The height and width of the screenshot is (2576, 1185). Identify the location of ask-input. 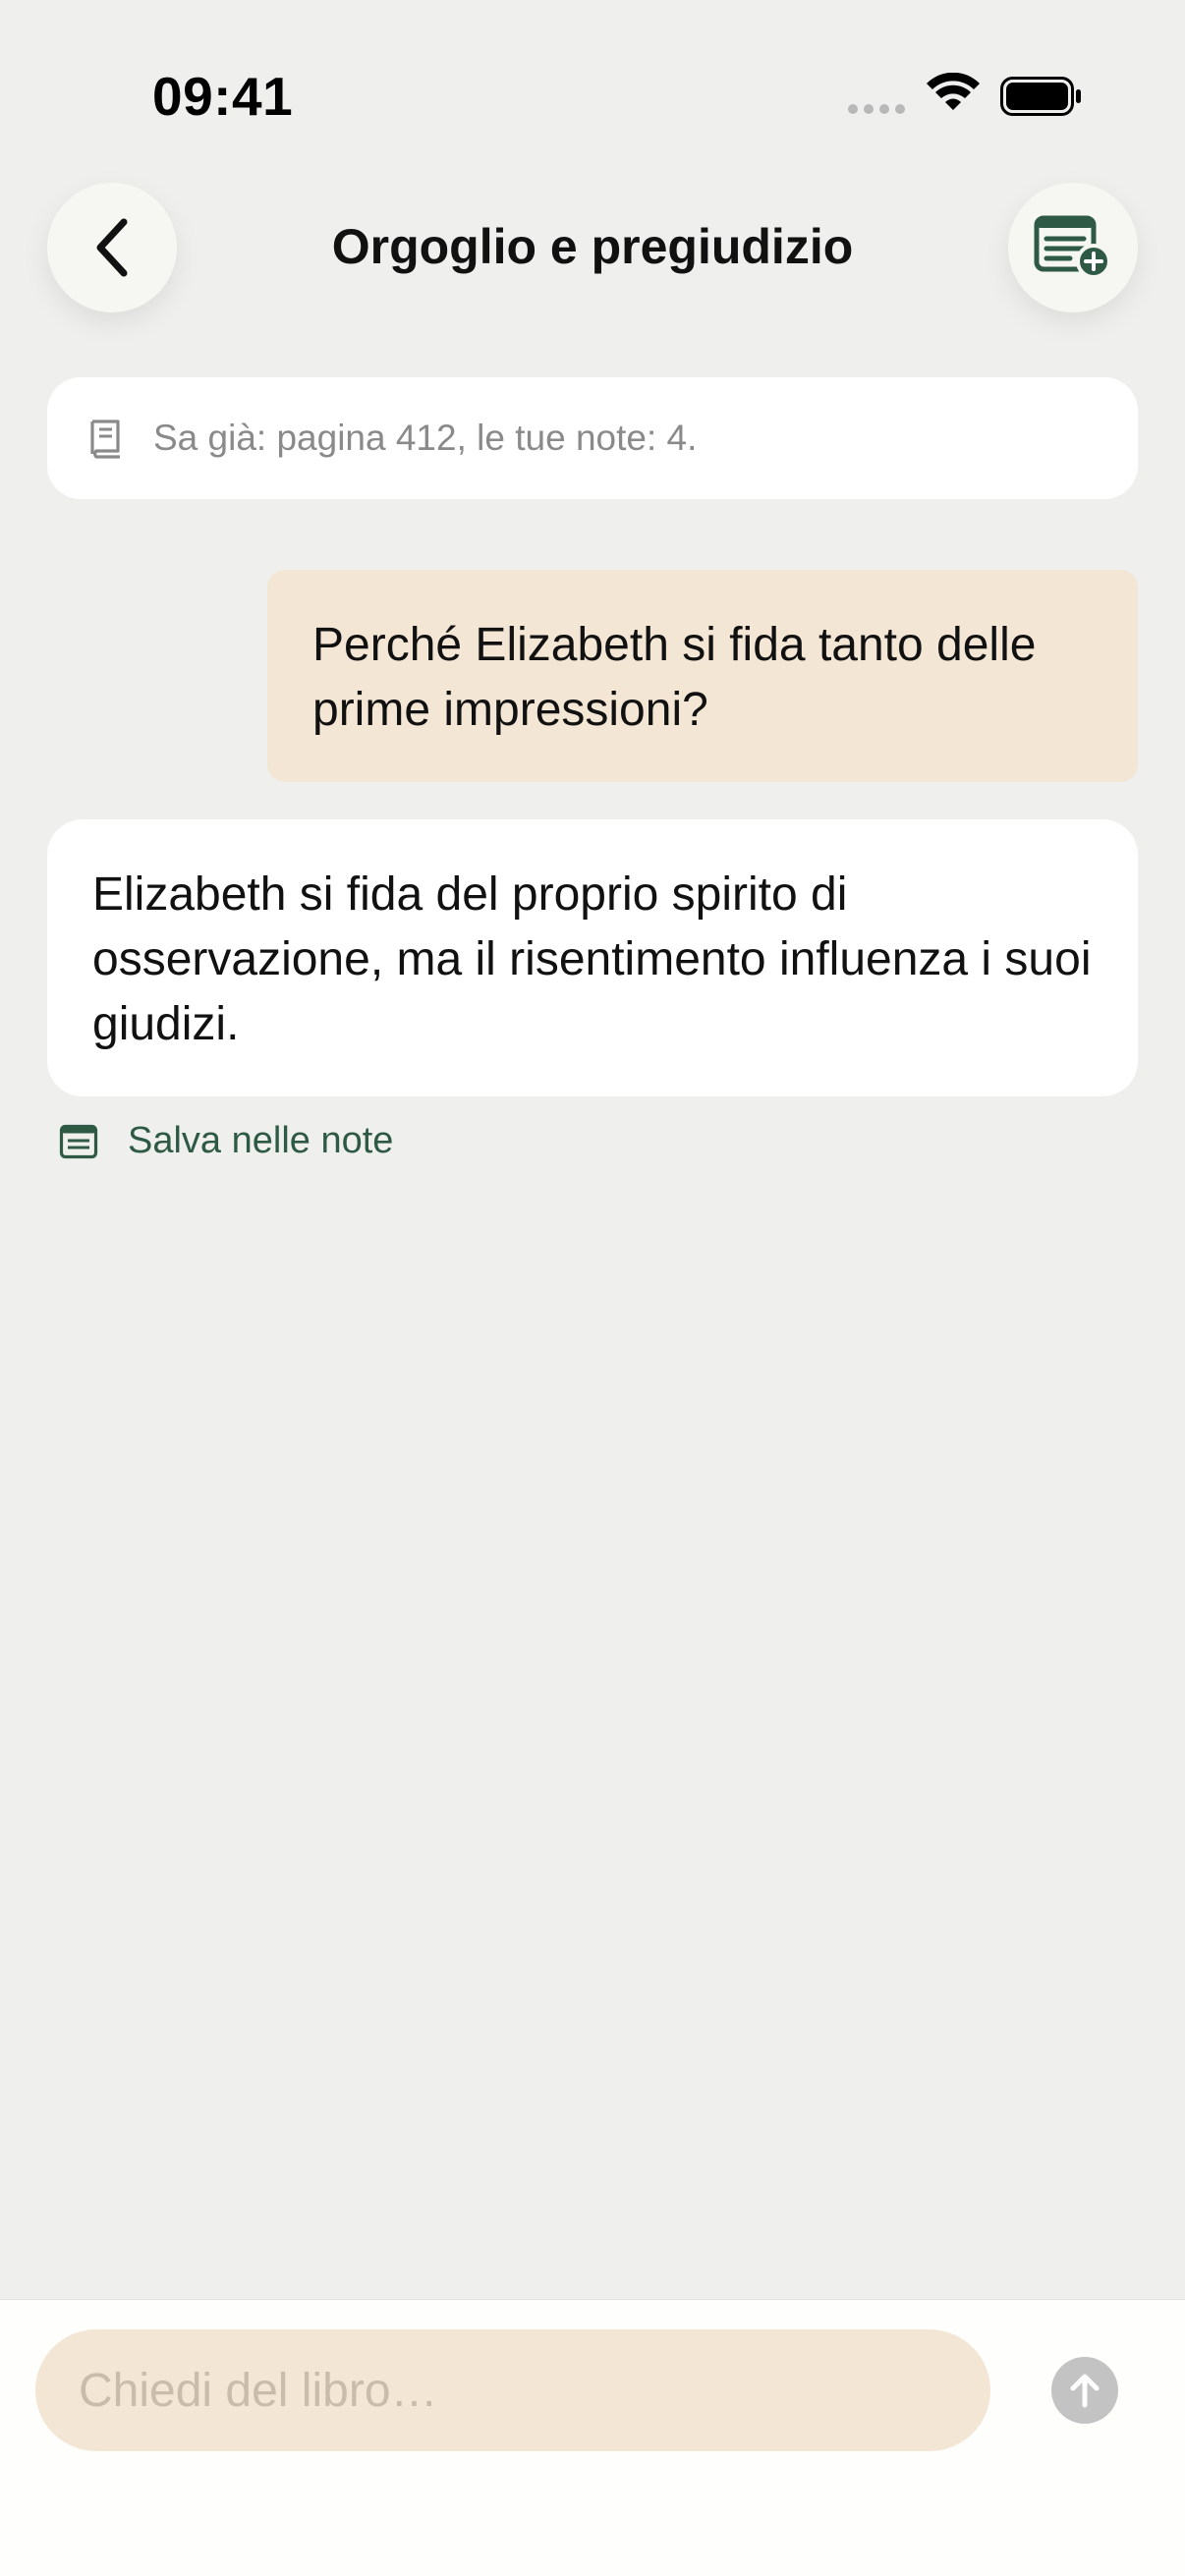
(513, 2390).